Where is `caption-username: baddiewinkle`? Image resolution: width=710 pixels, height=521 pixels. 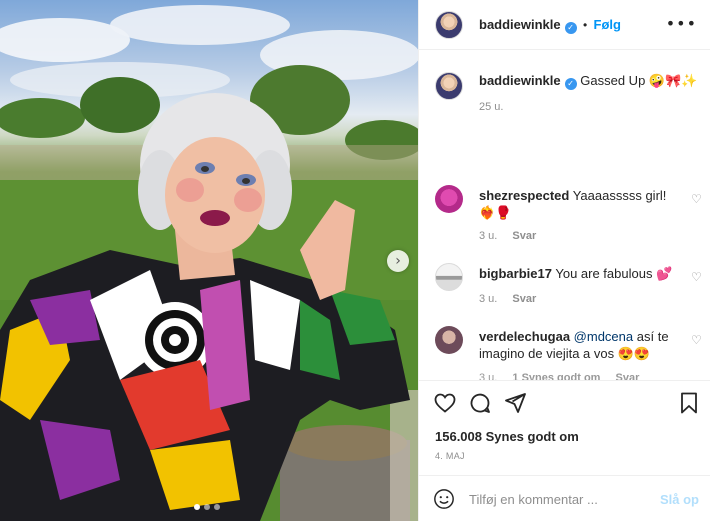
caption-username: baddiewinkle is located at coordinates (520, 80).